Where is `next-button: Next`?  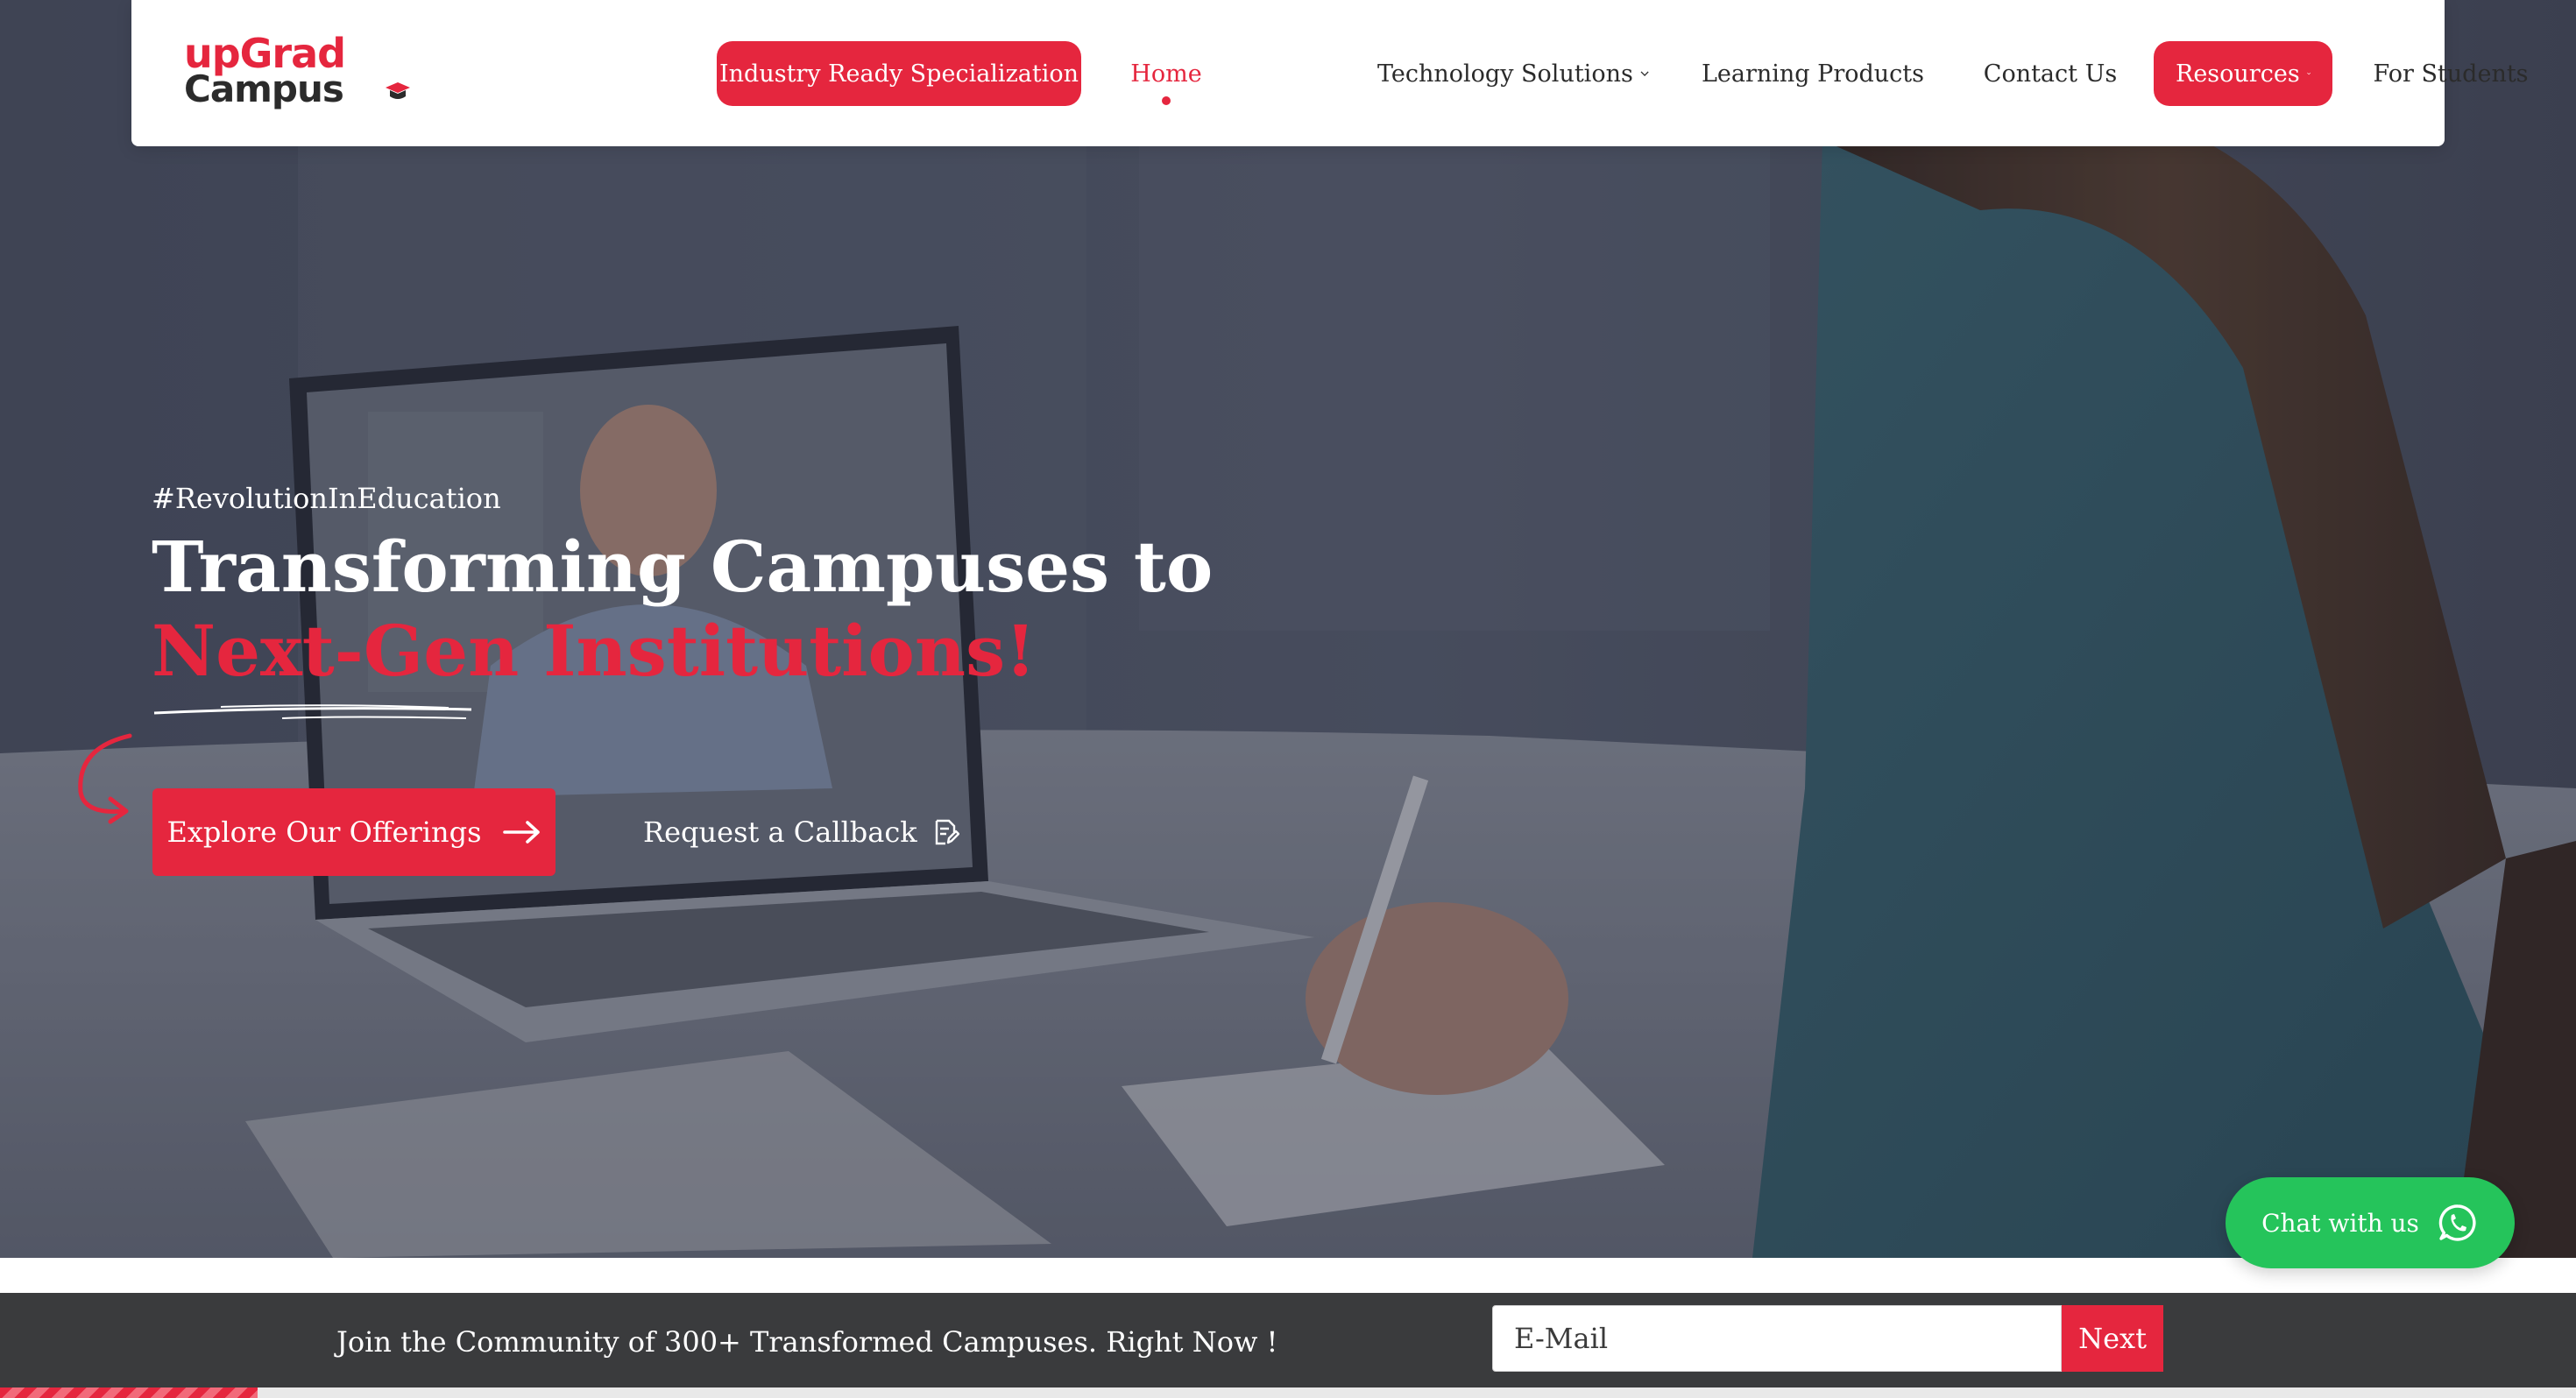 next-button: Next is located at coordinates (2112, 1338).